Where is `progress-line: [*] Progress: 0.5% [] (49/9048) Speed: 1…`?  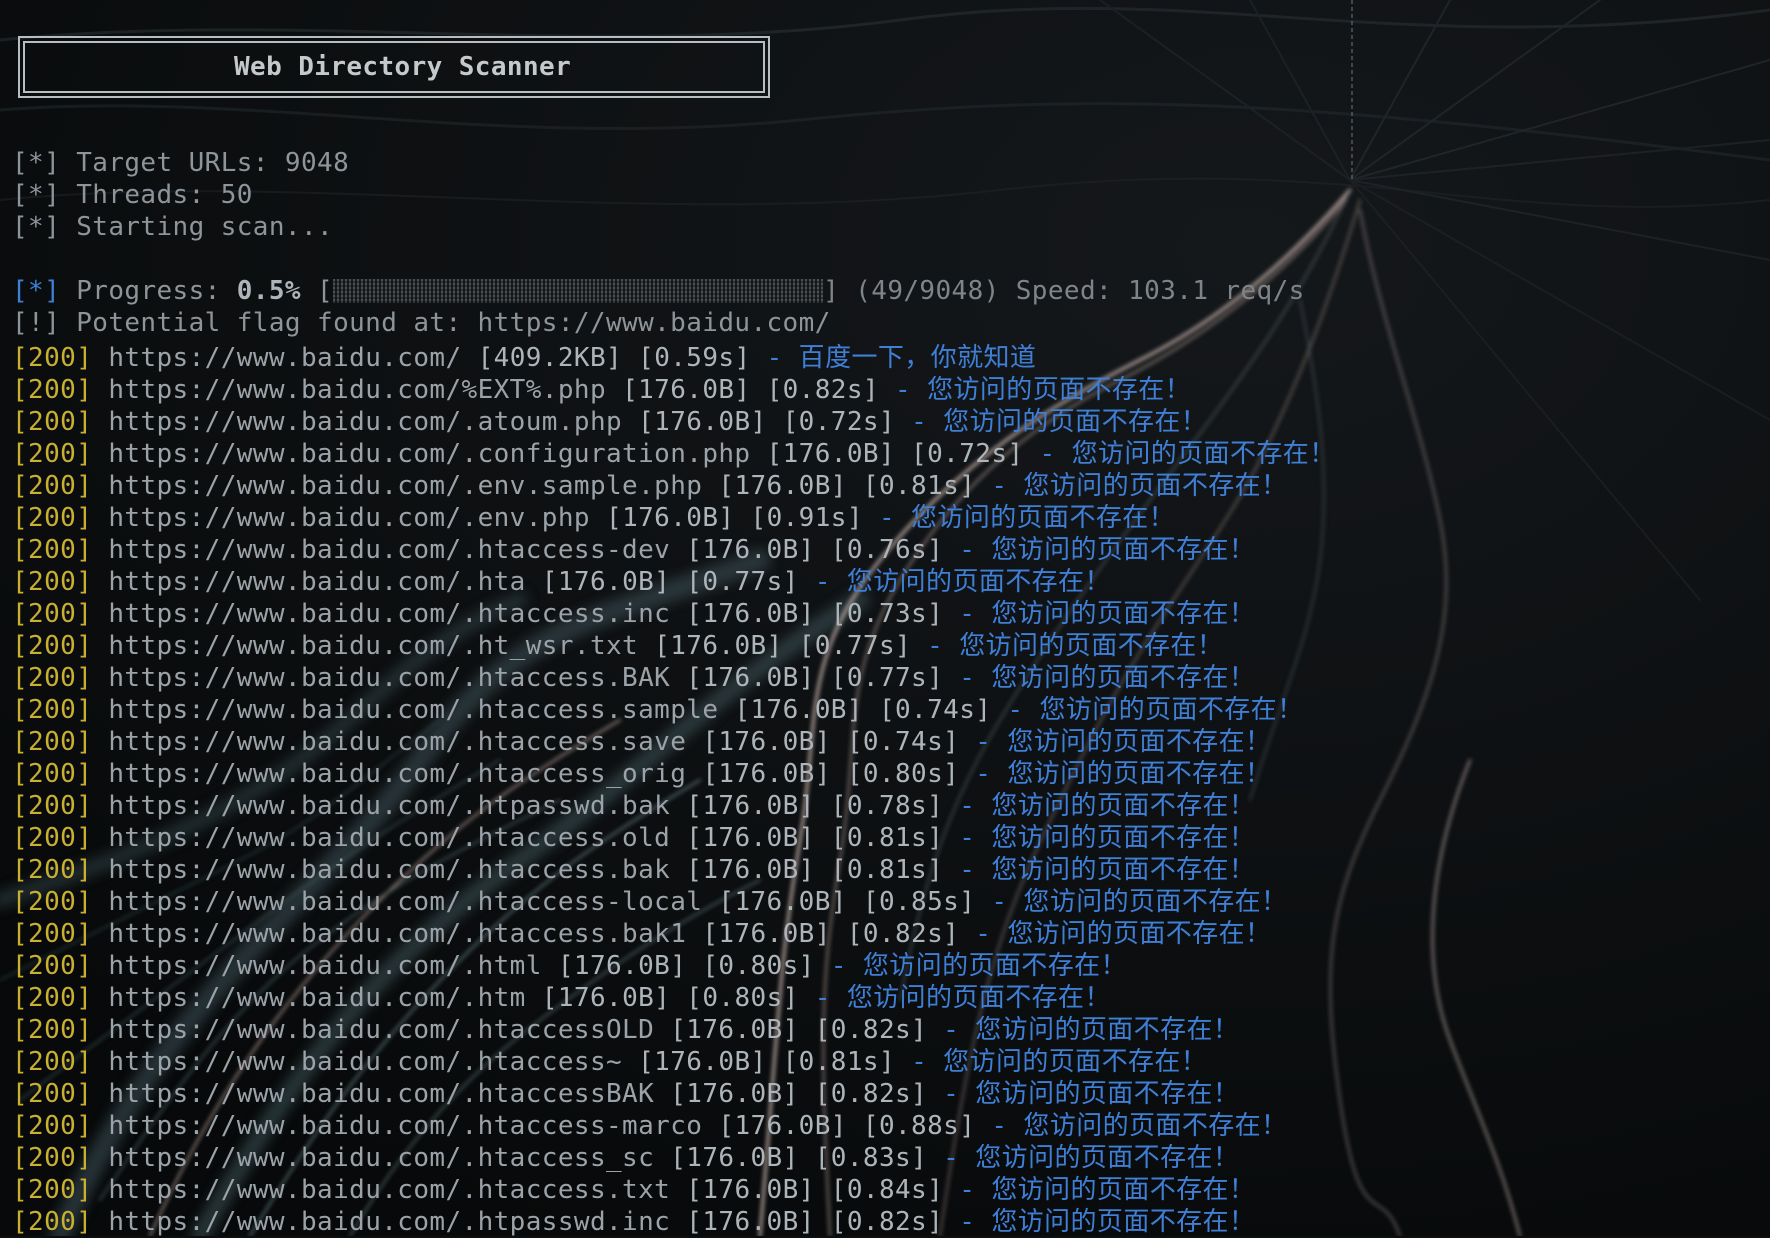
progress-line: [*] Progress: 0.5% [] (49/9048) Speed: 1… is located at coordinates (658, 291).